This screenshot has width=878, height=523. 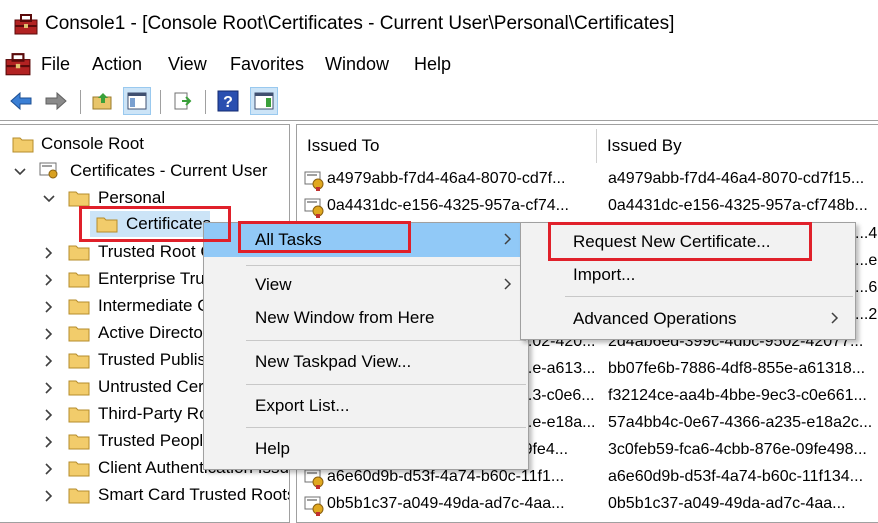 What do you see at coordinates (144, 171) in the screenshot?
I see `tree-item-certificates-current-user: Certificates - Current User` at bounding box center [144, 171].